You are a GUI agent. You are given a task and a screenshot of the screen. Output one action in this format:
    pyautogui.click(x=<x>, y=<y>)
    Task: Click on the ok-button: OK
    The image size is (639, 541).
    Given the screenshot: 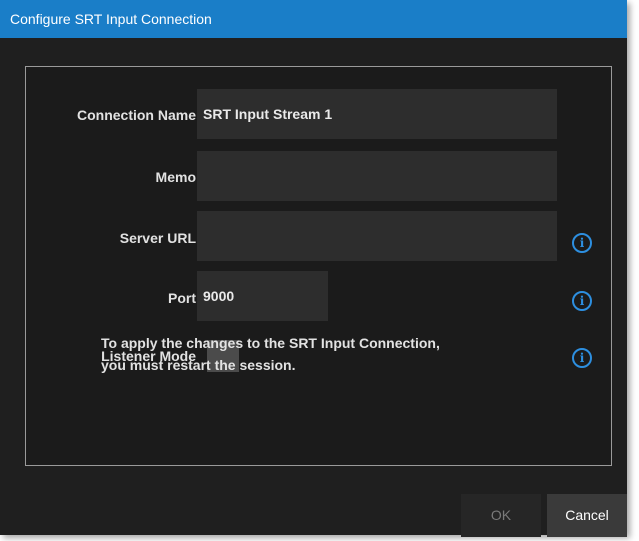 What is the action you would take?
    pyautogui.click(x=501, y=515)
    